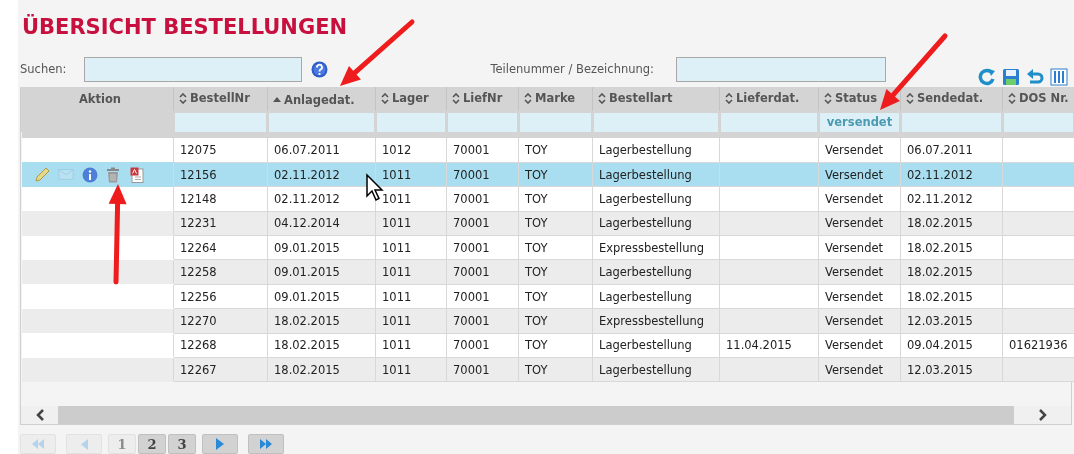  Describe the element at coordinates (780, 69) in the screenshot. I see `part-search-field` at that location.